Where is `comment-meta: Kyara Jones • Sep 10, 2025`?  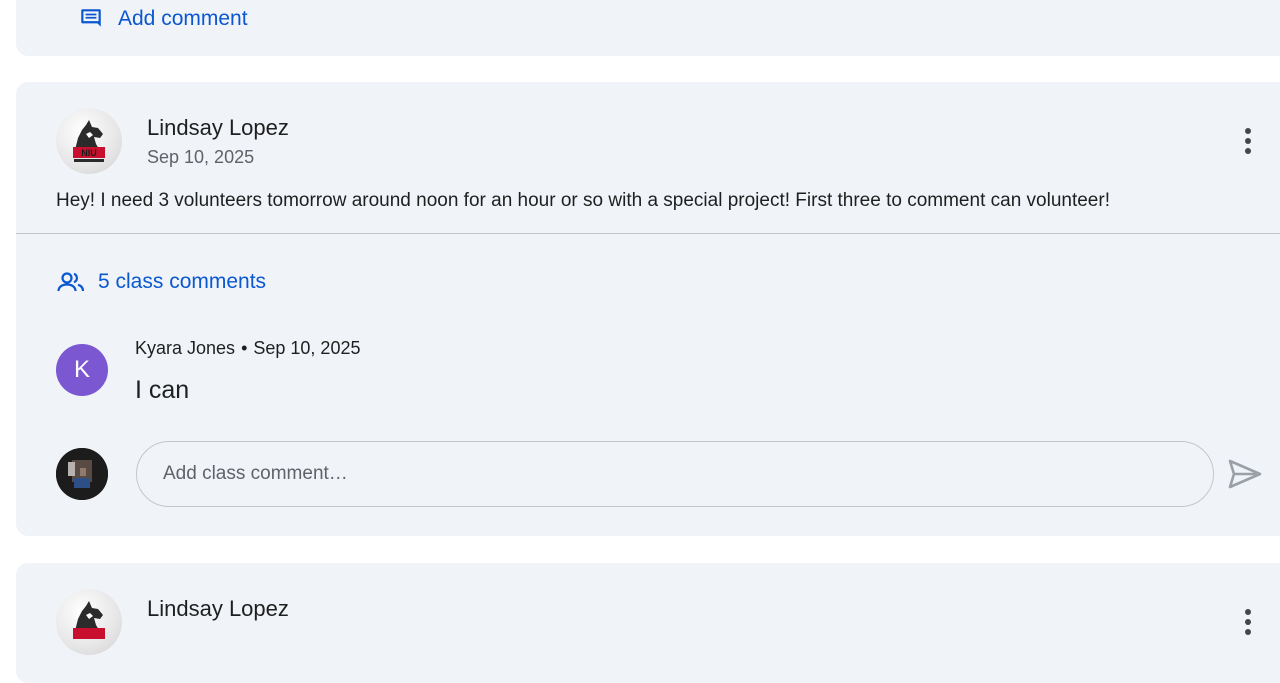
comment-meta: Kyara Jones • Sep 10, 2025 is located at coordinates (247, 348).